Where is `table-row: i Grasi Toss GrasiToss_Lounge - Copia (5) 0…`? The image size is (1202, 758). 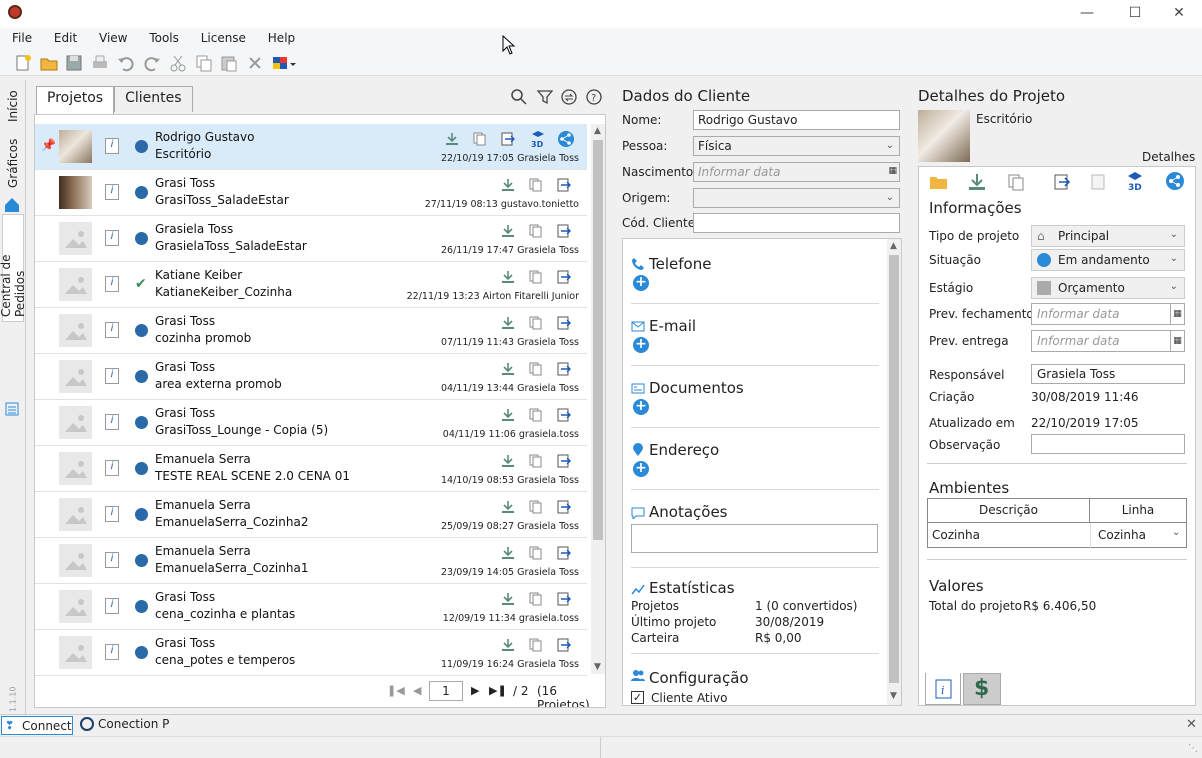
table-row: i Grasi Toss GrasiToss_Lounge - Copia (5) 0… is located at coordinates (311, 423).